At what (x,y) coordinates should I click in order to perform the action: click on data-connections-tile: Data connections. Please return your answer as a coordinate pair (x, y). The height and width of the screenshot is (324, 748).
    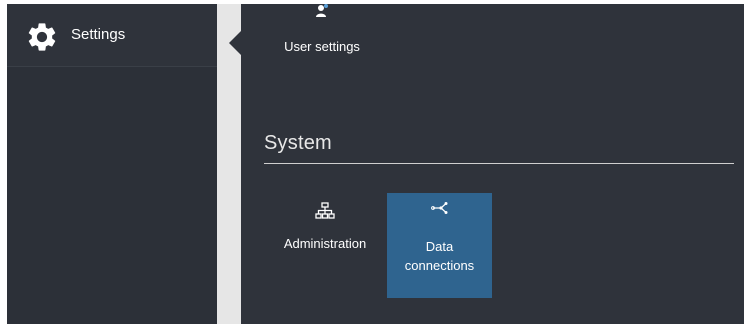
    Looking at the image, I should click on (439, 245).